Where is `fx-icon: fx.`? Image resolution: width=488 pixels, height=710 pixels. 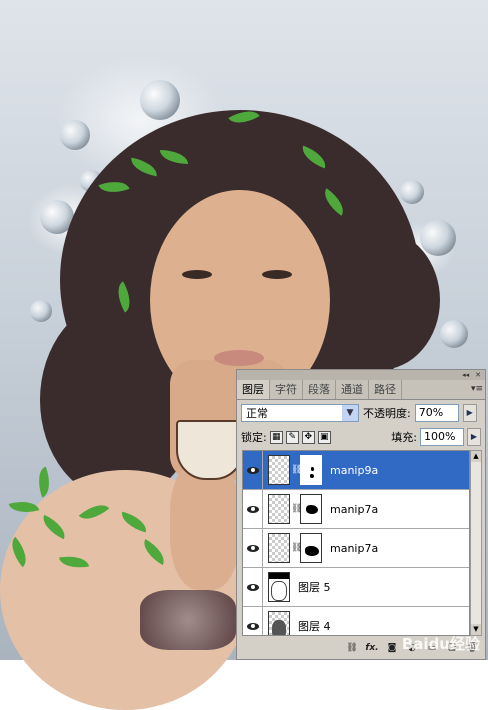
fx-icon: fx. is located at coordinates (372, 648).